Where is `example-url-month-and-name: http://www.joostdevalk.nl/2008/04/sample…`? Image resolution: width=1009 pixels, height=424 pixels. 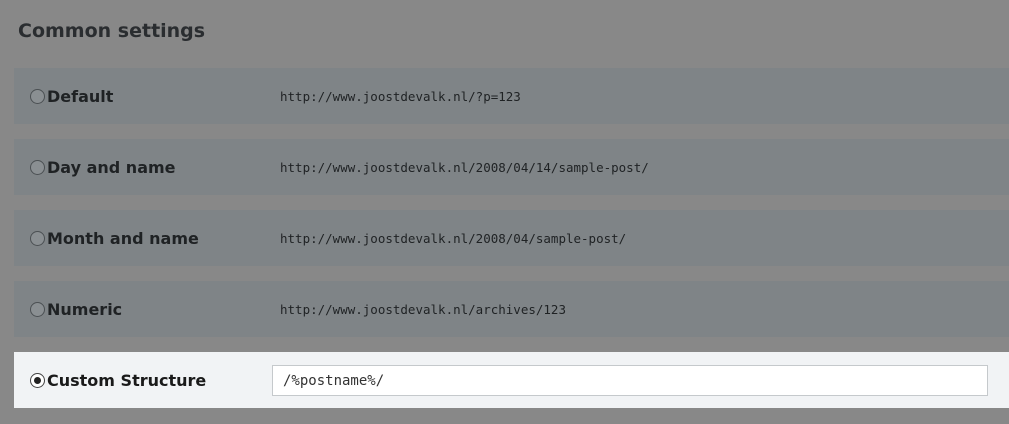
example-url-month-and-name: http://www.joostdevalk.nl/2008/04/sample… is located at coordinates (453, 238).